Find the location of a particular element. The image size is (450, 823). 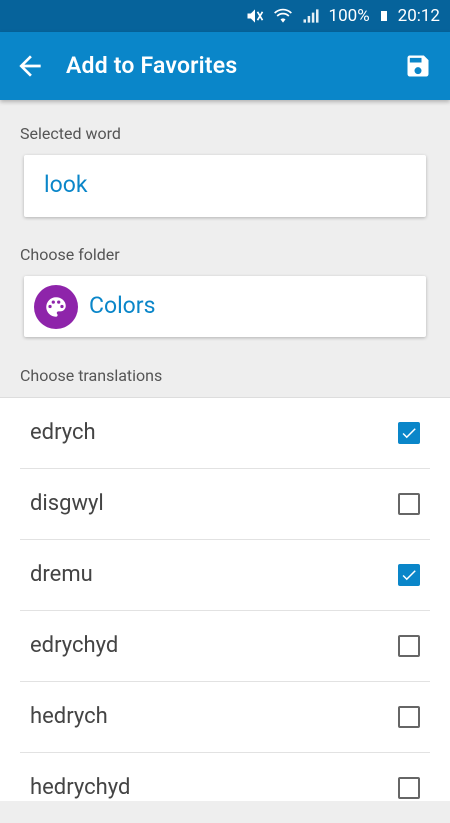

selected-word-value: look is located at coordinates (66, 184).